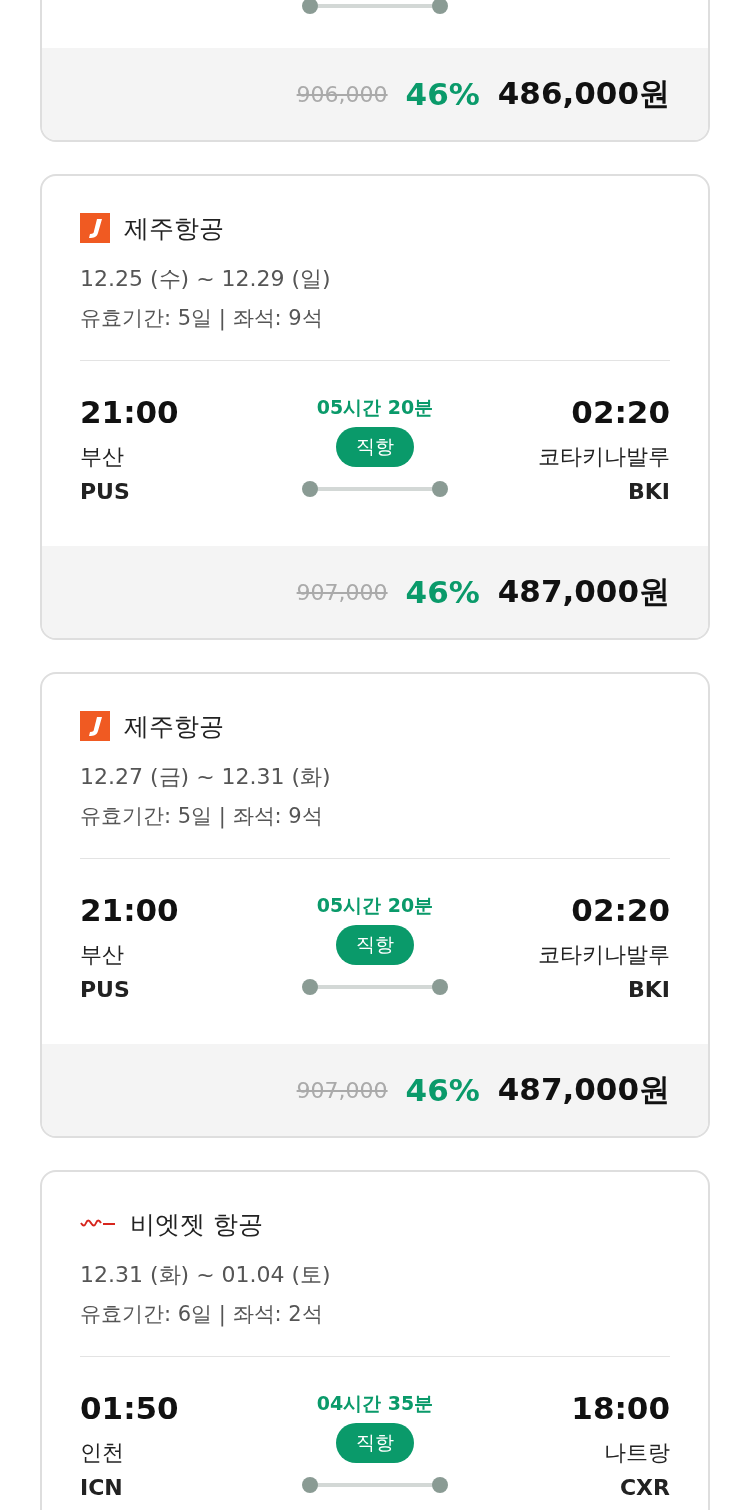 Image resolution: width=750 pixels, height=1510 pixels. I want to click on departure-time: 01:50, so click(129, 1408).